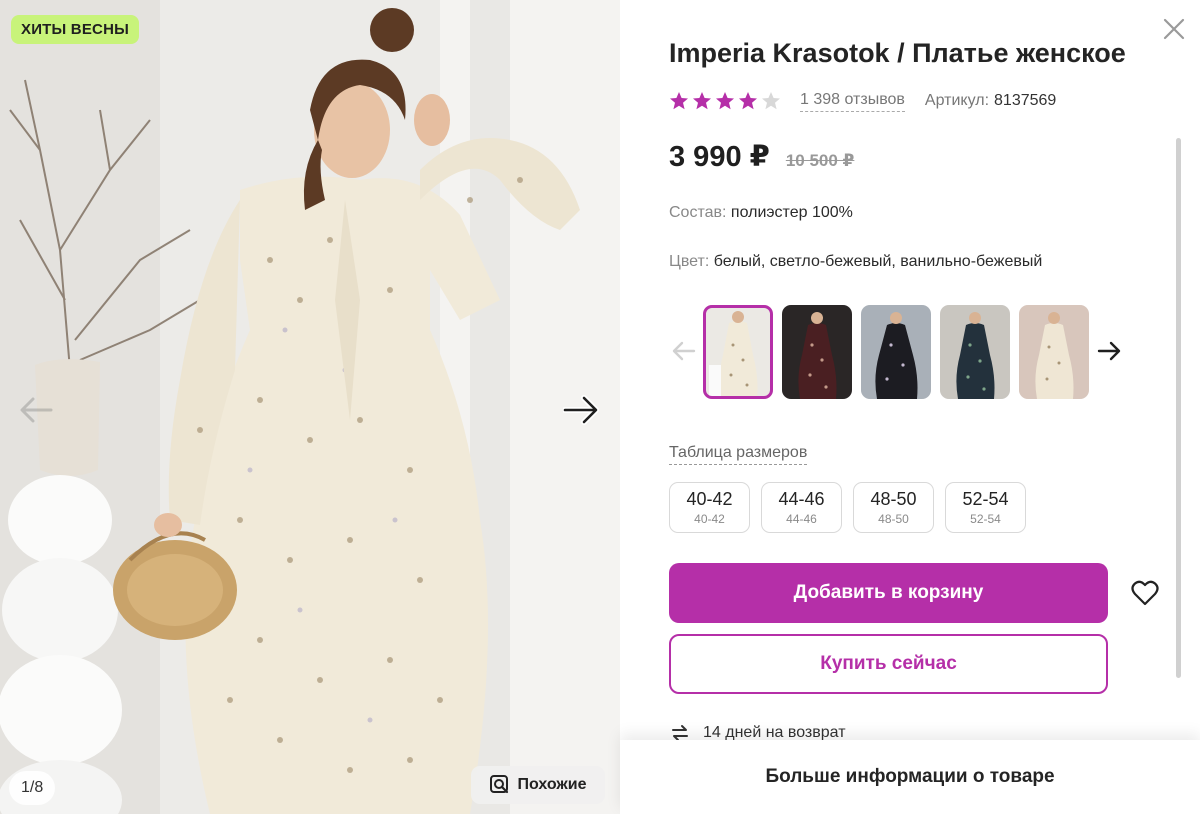 Image resolution: width=1200 pixels, height=814 pixels. I want to click on photo-counter: 1/8, so click(32, 788).